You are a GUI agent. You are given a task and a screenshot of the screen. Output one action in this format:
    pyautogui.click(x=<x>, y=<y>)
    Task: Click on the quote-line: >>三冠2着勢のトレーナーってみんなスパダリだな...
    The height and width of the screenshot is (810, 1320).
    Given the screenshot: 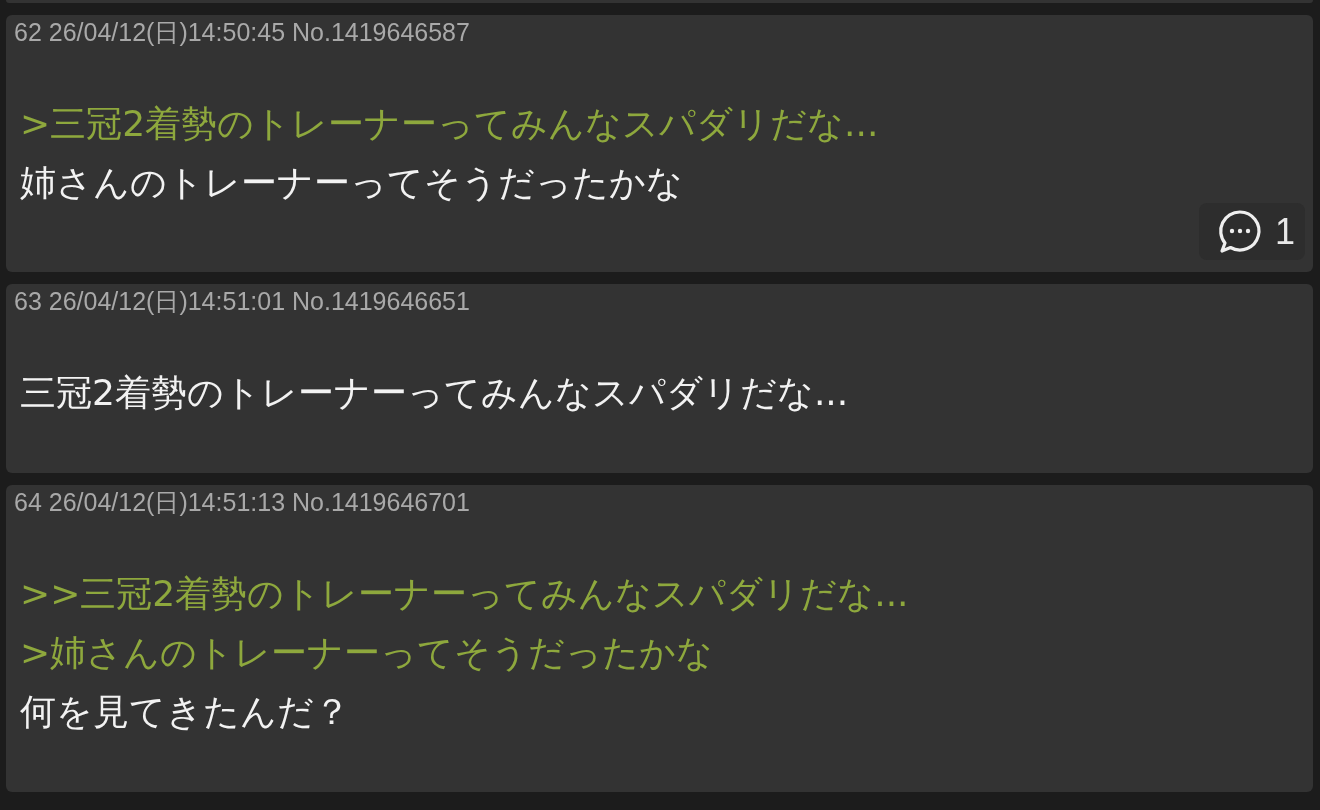 What is the action you would take?
    pyautogui.click(x=465, y=594)
    